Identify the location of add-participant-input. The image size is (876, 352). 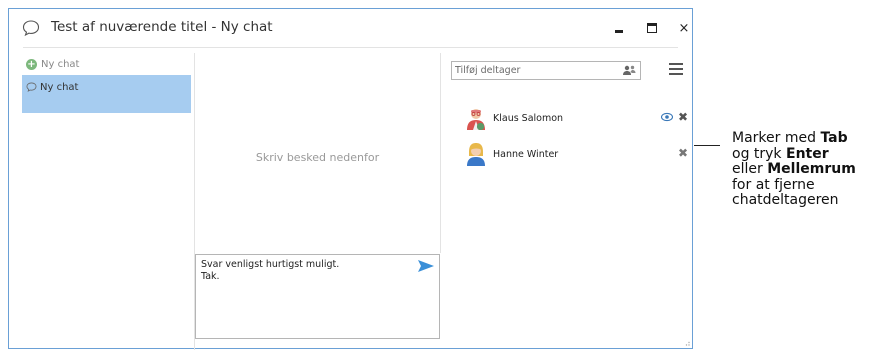
(535, 70).